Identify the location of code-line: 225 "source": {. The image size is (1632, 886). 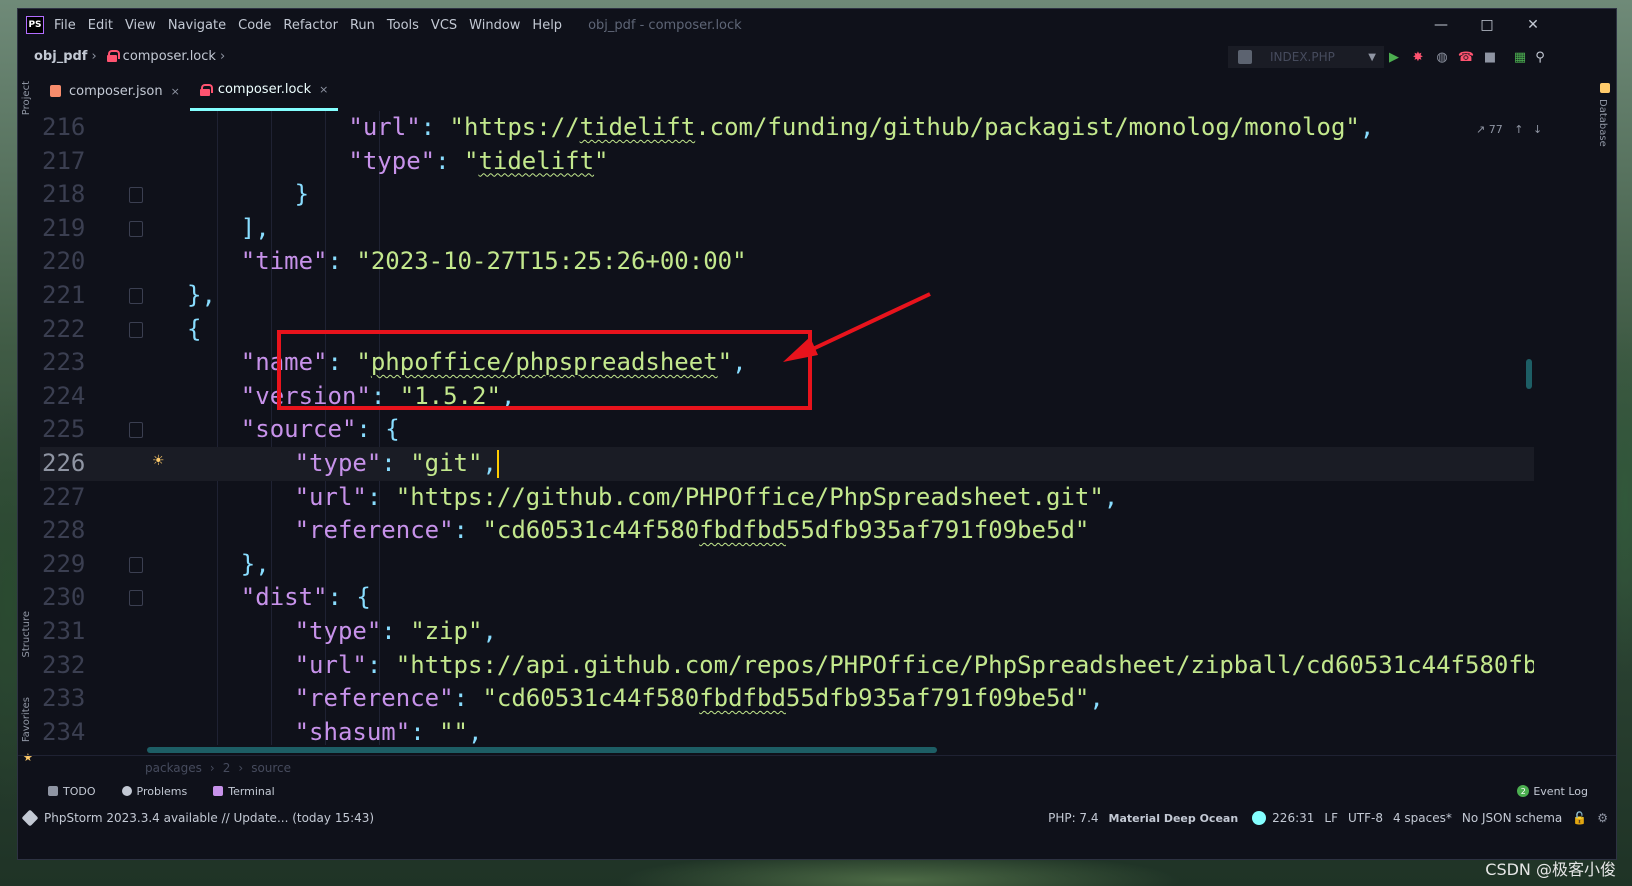
(787, 430).